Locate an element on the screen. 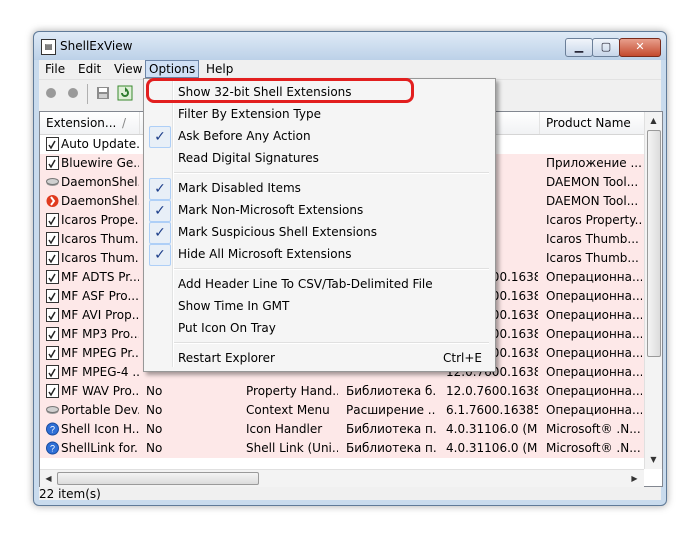  menu-item: Filter By Extension Type is located at coordinates (318, 114).